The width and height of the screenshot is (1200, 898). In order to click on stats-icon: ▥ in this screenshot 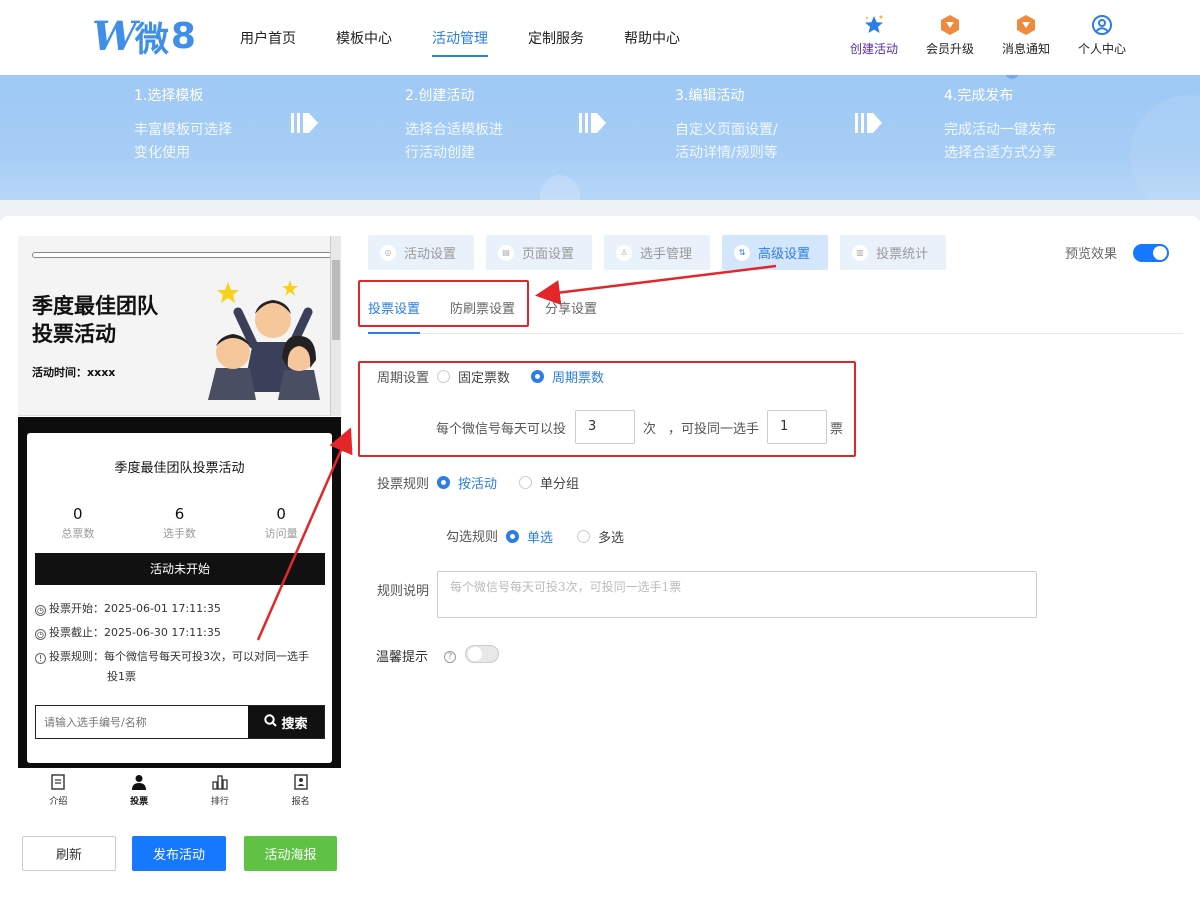, I will do `click(860, 252)`.